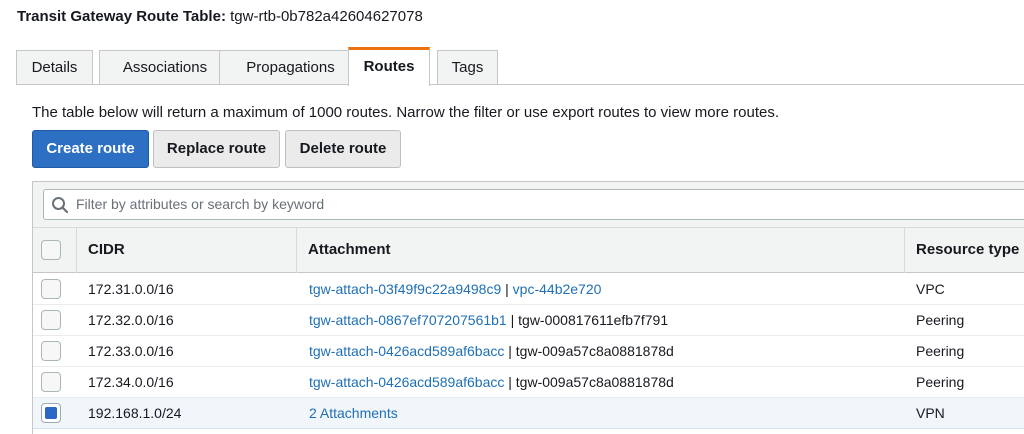  I want to click on table-row-selected: 192.168.1.0/24 2 Attachments VPN, so click(528, 413).